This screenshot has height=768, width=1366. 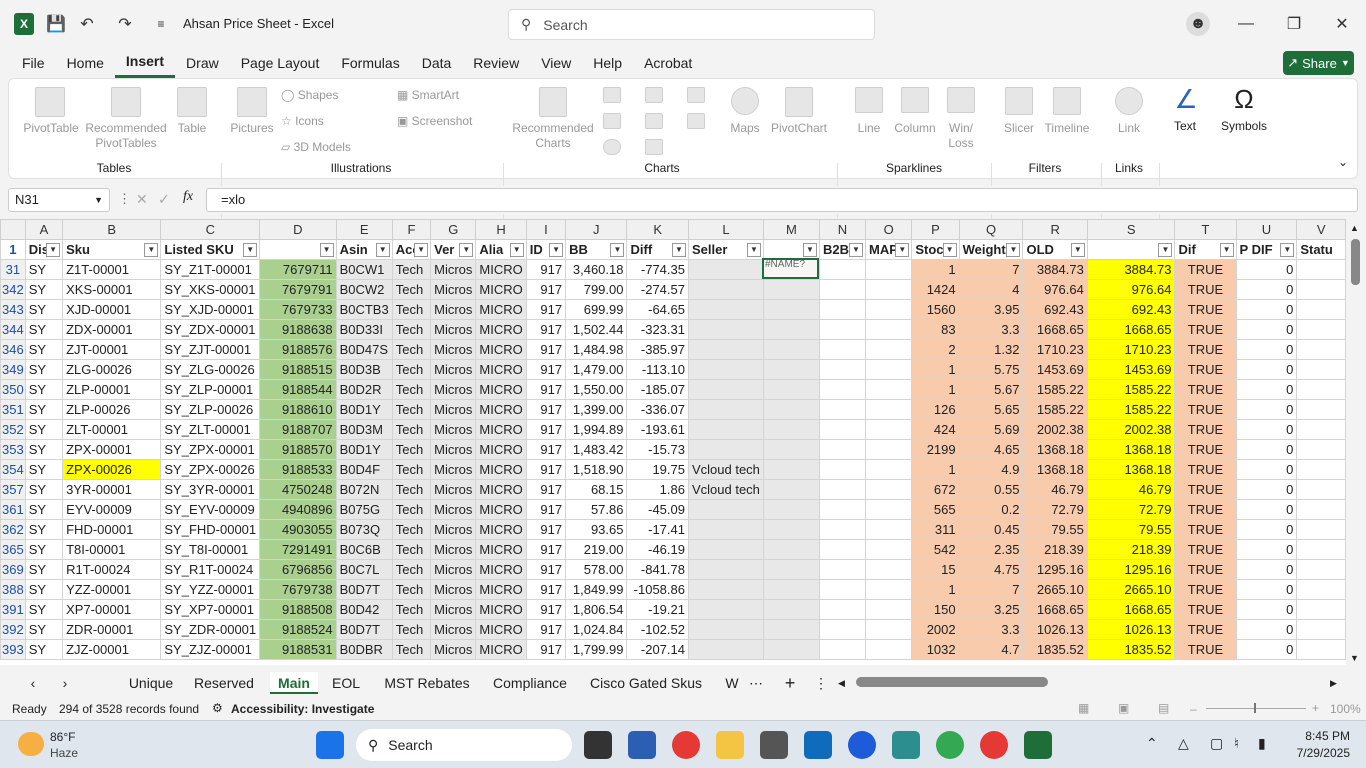 What do you see at coordinates (364, 569) in the screenshot?
I see `cell: B0C7L` at bounding box center [364, 569].